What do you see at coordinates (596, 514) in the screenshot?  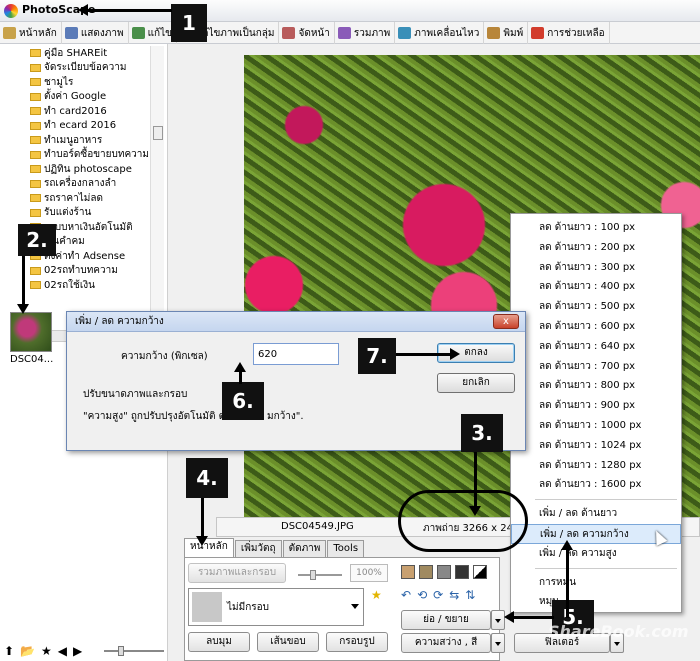 I see `menu-item-resize-option: เพิ่ม / ลด ด้านยาว` at bounding box center [596, 514].